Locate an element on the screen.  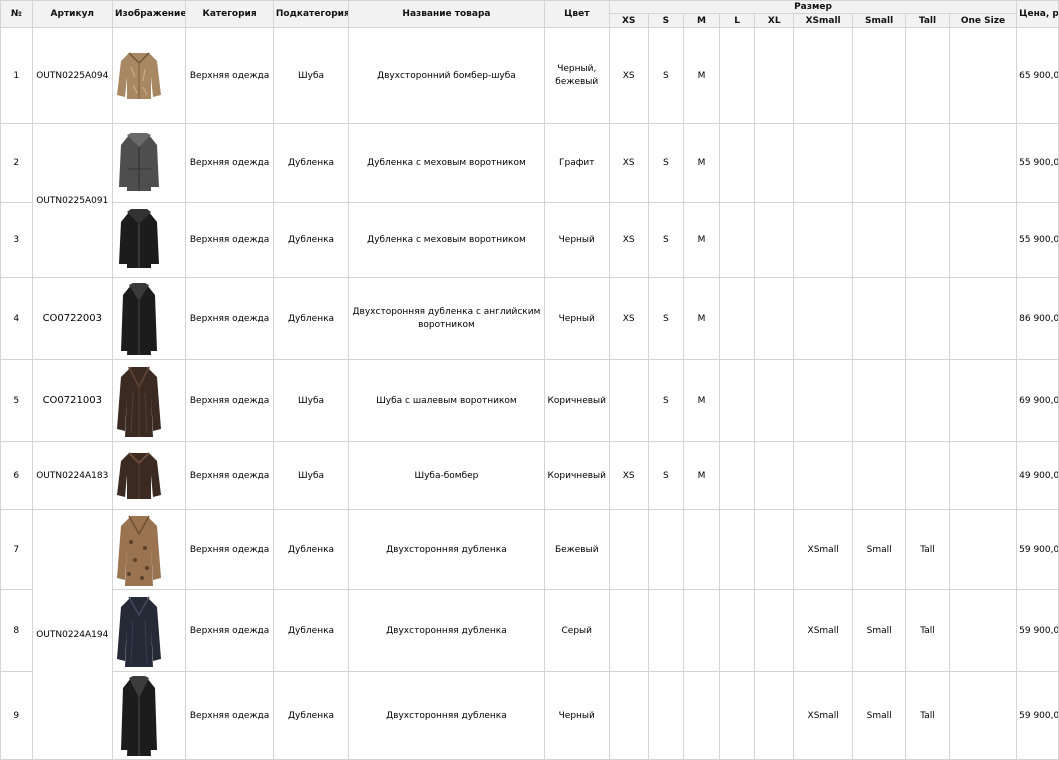
cell-price: 65 900,00 is located at coordinates (1037, 75).